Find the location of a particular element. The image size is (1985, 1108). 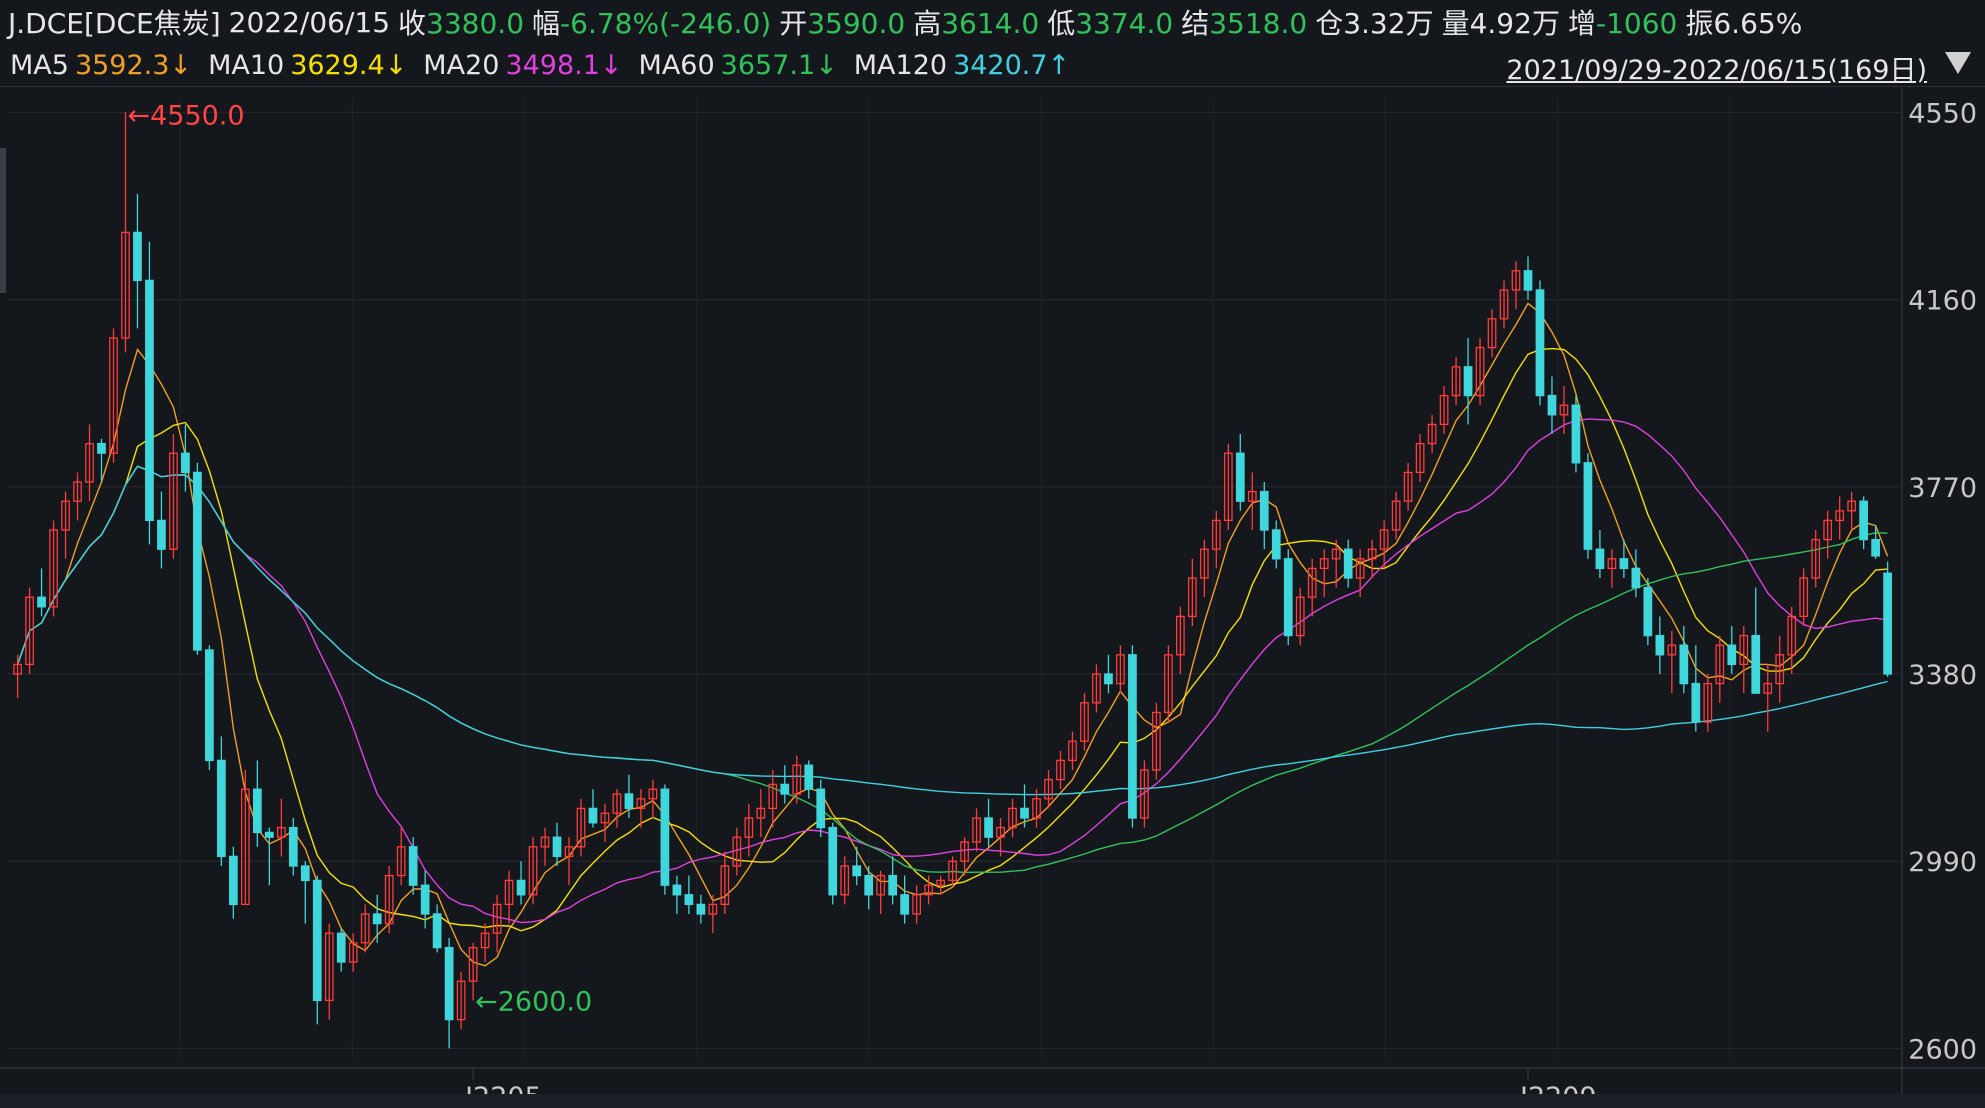

ma20-value: 3498.1↓ is located at coordinates (564, 65).